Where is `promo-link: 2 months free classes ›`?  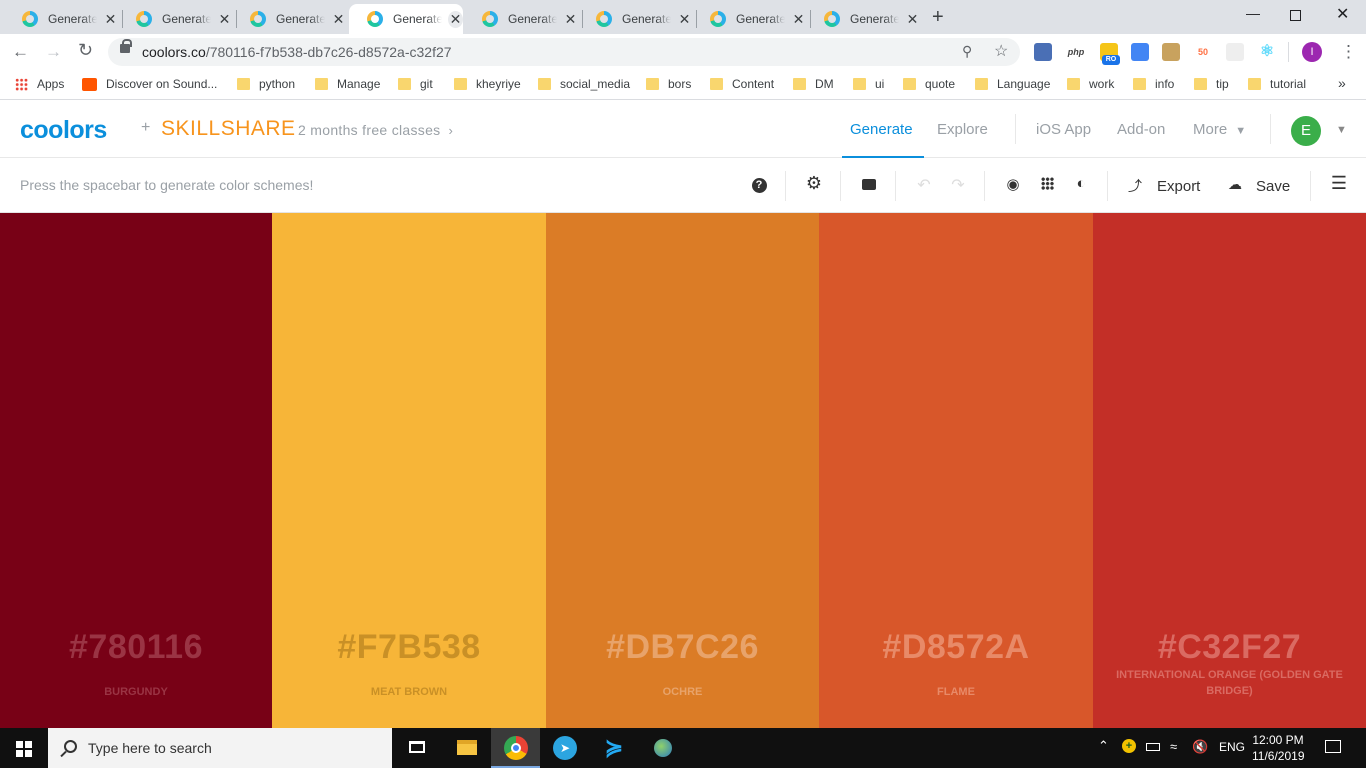
promo-link: 2 months free classes › is located at coordinates (375, 130).